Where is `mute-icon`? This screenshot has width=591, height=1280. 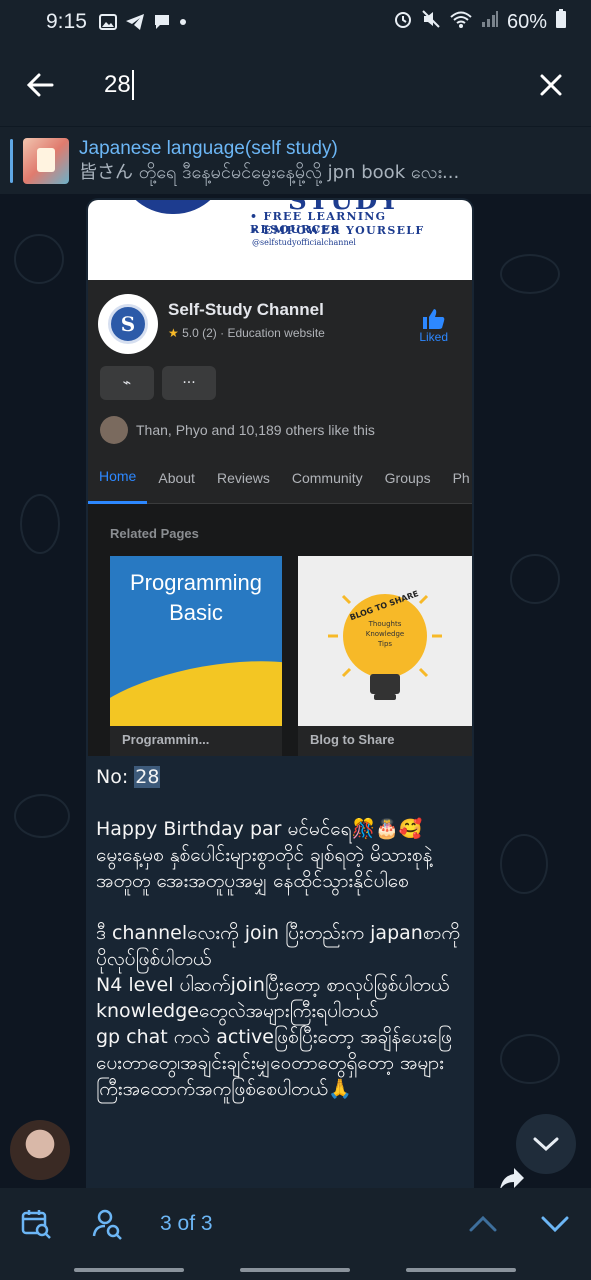
mute-icon is located at coordinates (431, 22).